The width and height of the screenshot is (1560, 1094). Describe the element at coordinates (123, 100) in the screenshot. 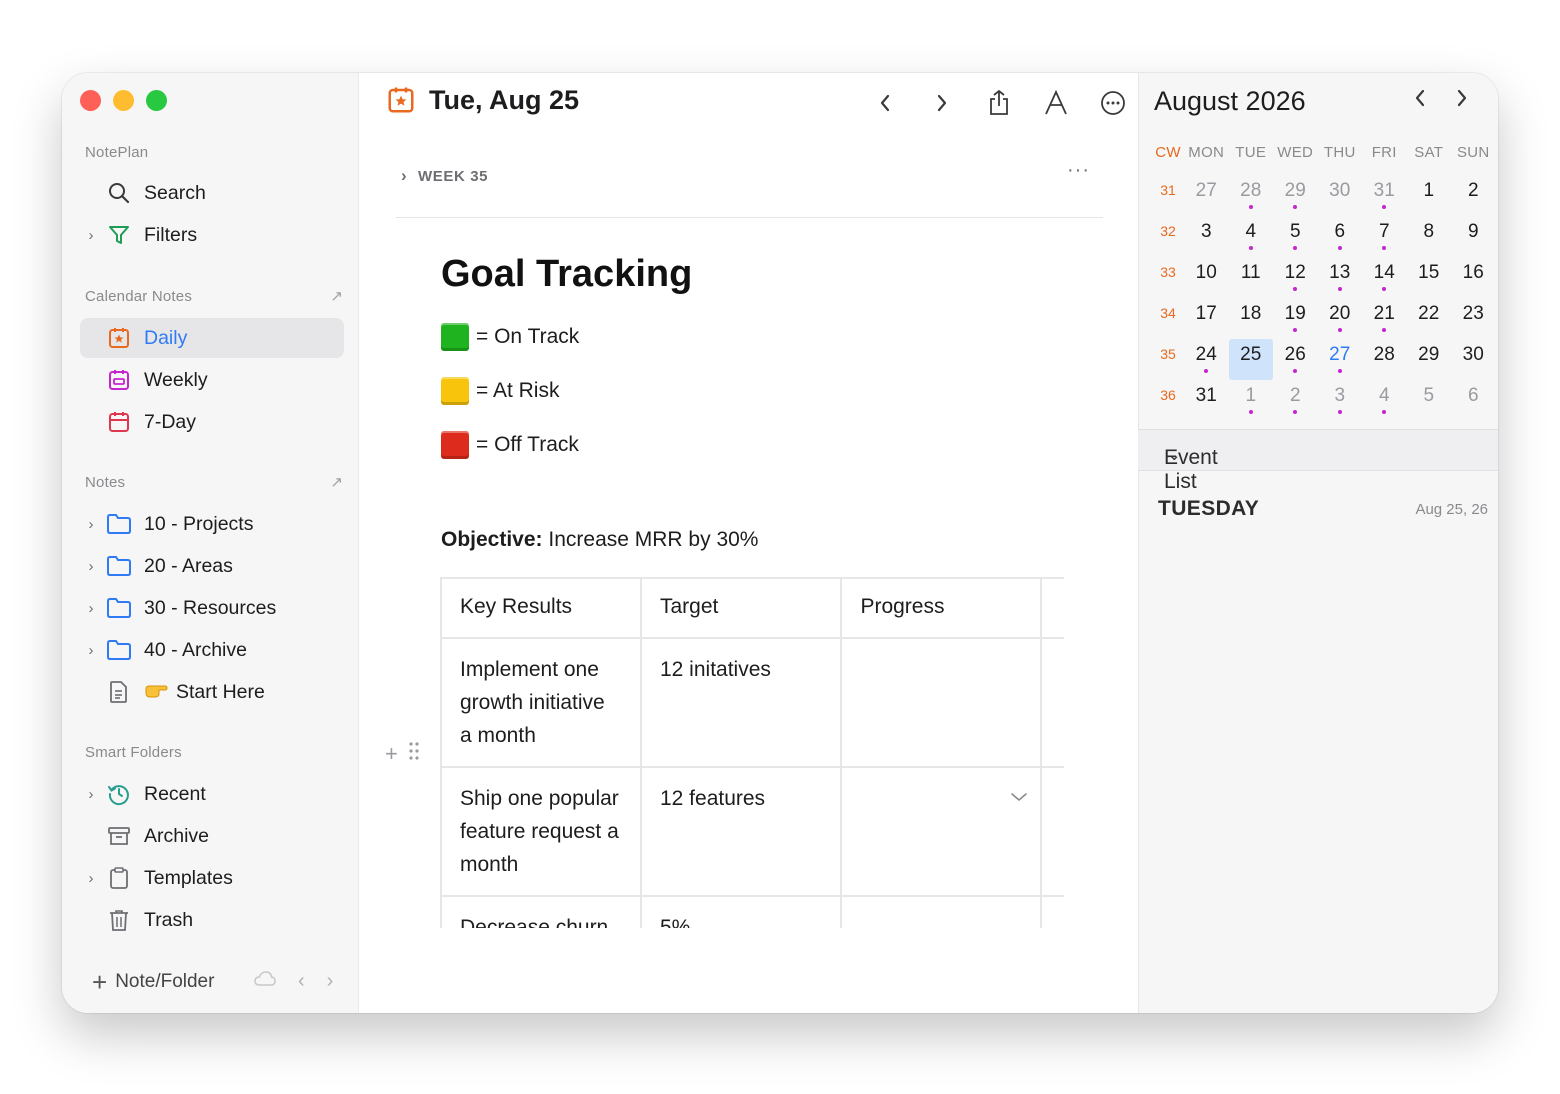

I see `minimize-window-button` at that location.